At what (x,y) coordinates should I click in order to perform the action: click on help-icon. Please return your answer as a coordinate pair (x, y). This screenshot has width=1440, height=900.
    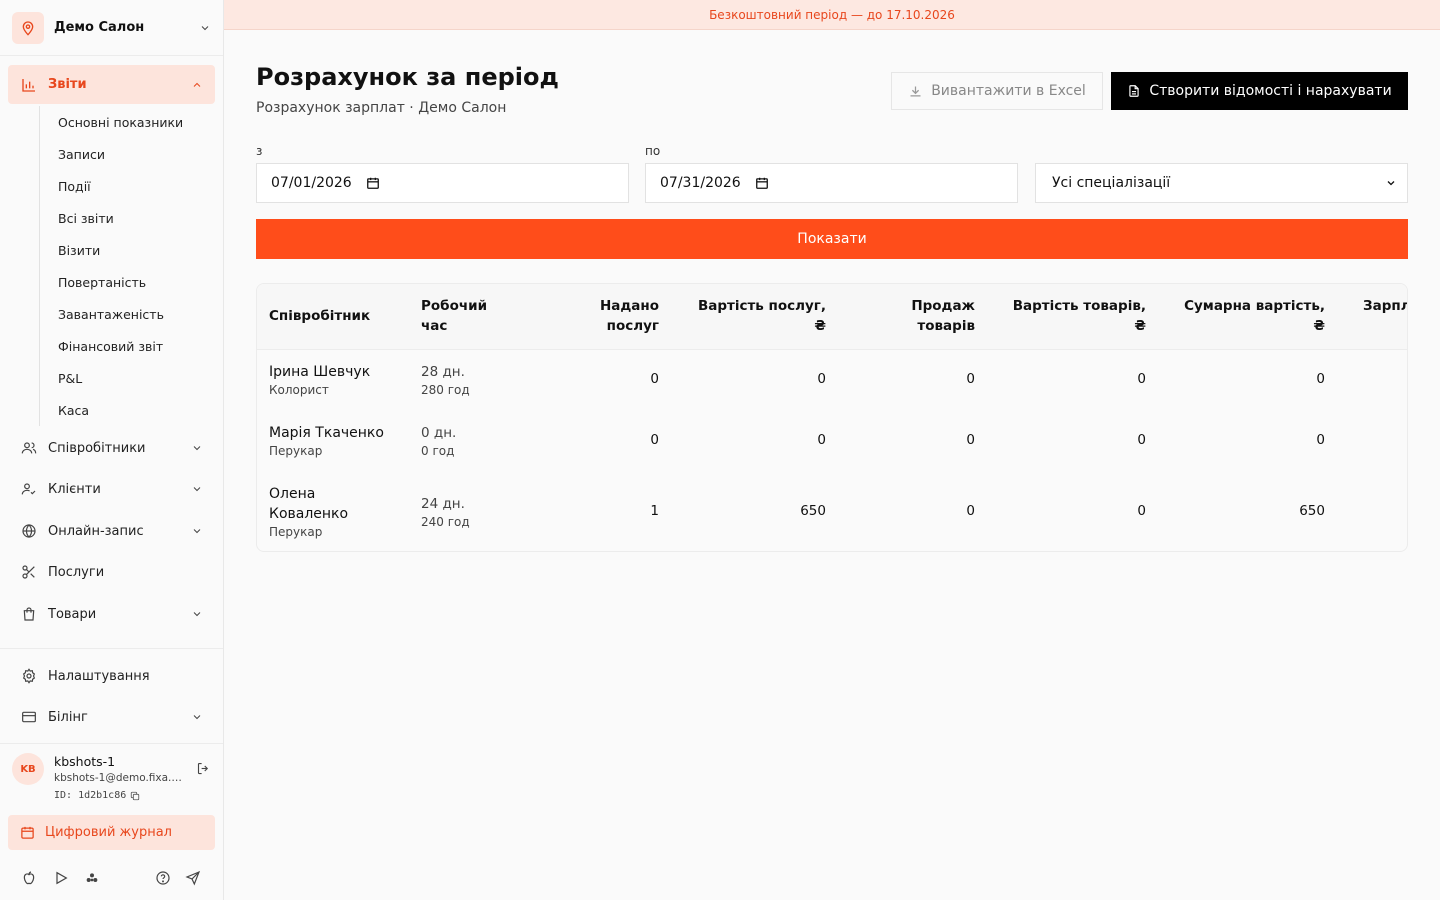
    Looking at the image, I should click on (163, 878).